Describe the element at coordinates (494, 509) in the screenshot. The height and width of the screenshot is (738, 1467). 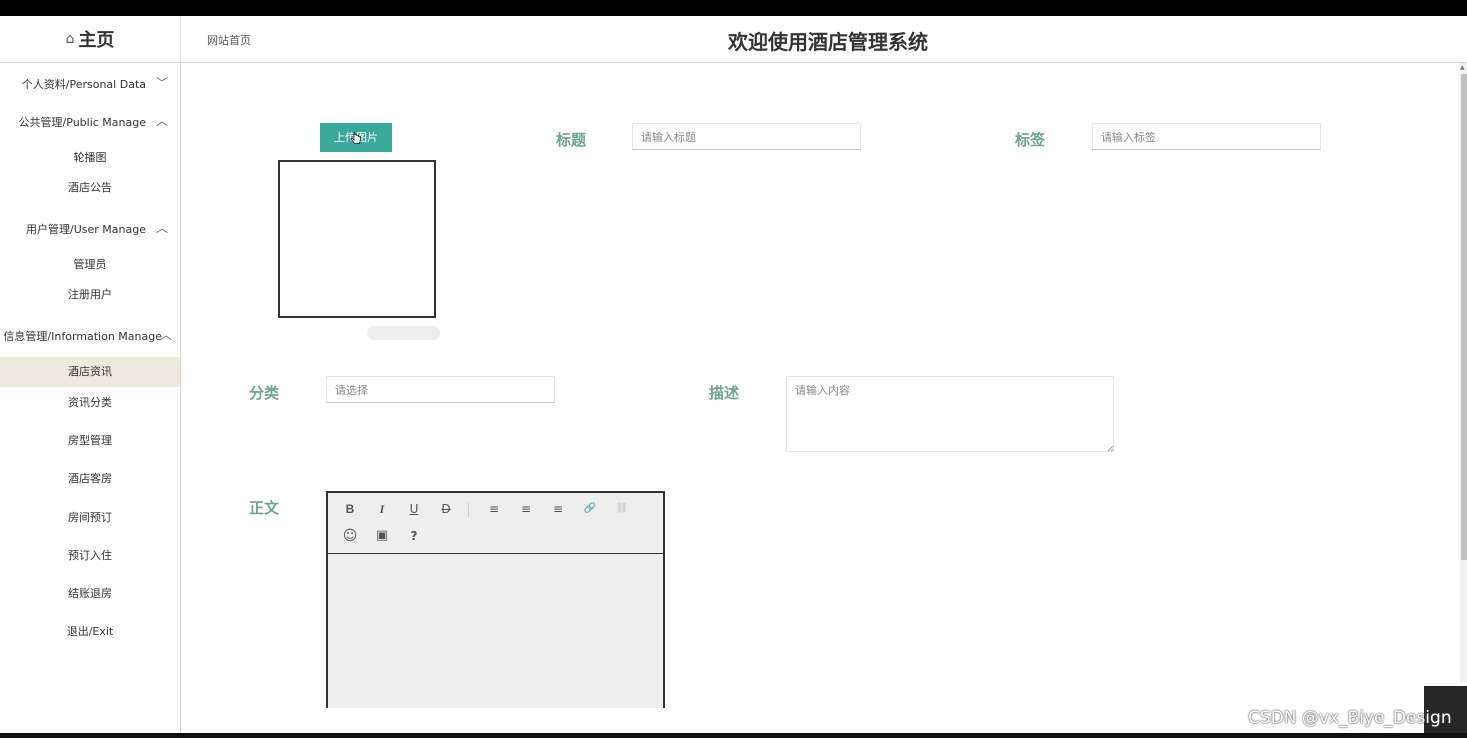
I see `align-left-icon: ≡` at that location.